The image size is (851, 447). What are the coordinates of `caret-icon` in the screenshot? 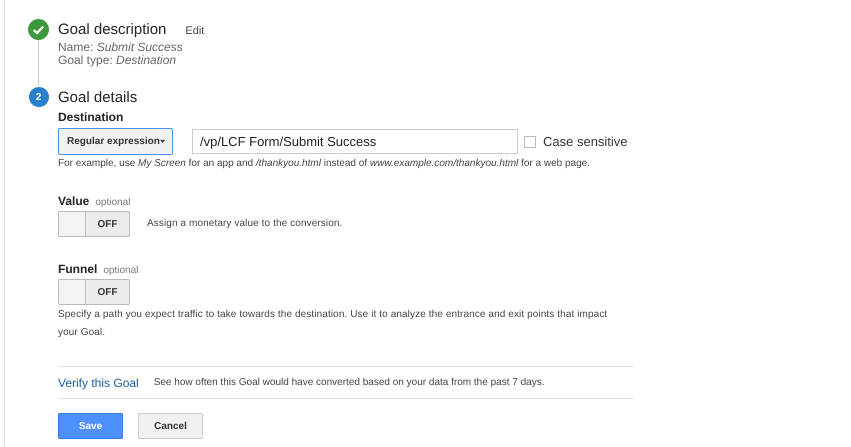 It's located at (162, 141).